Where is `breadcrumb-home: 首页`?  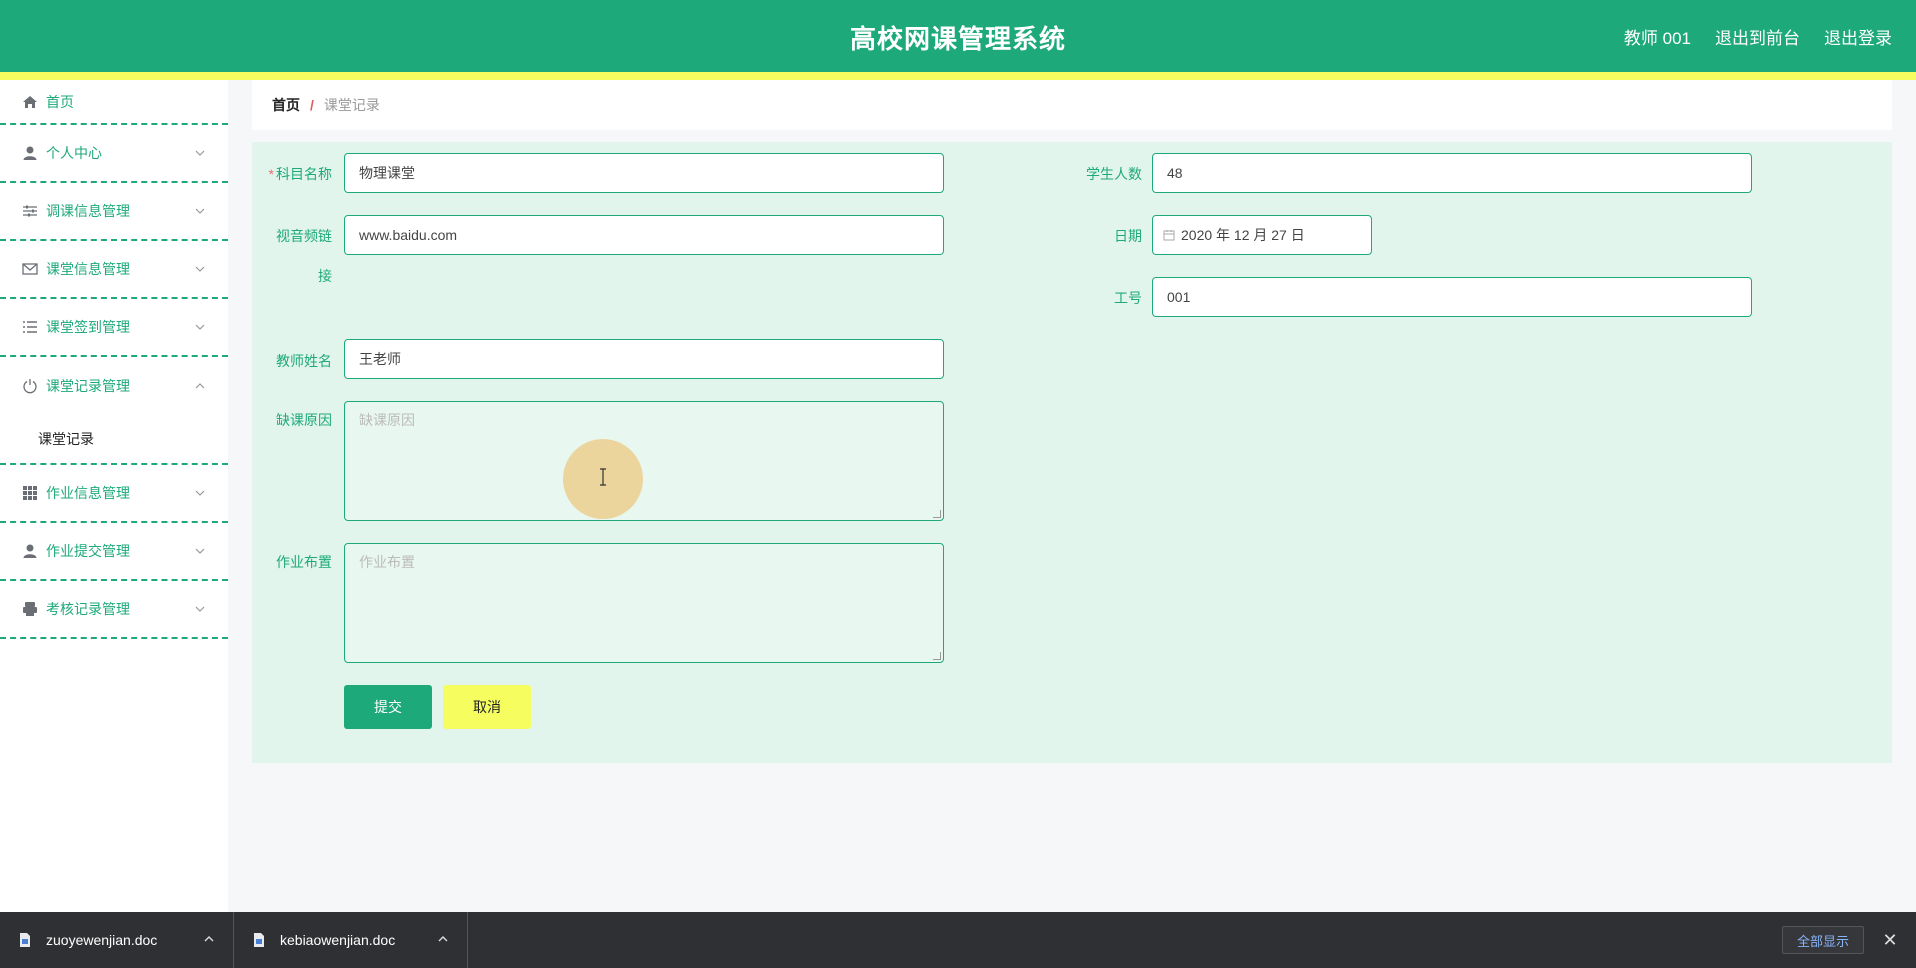
breadcrumb-home: 首页 is located at coordinates (286, 105).